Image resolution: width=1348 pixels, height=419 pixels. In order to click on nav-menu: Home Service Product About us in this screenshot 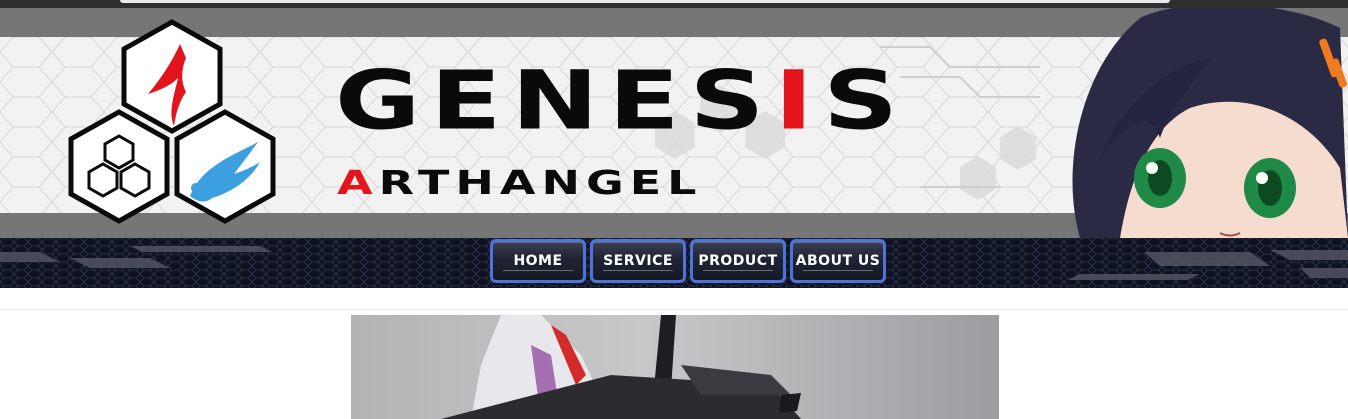, I will do `click(688, 263)`.